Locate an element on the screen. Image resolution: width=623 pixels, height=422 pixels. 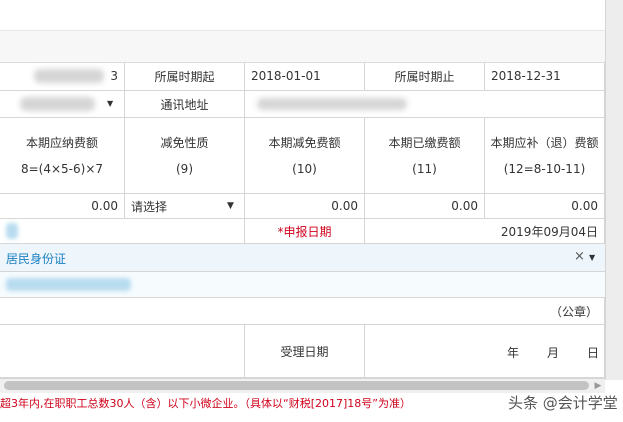
acceptance-date-label-text: 受理日期 is located at coordinates (304, 351).